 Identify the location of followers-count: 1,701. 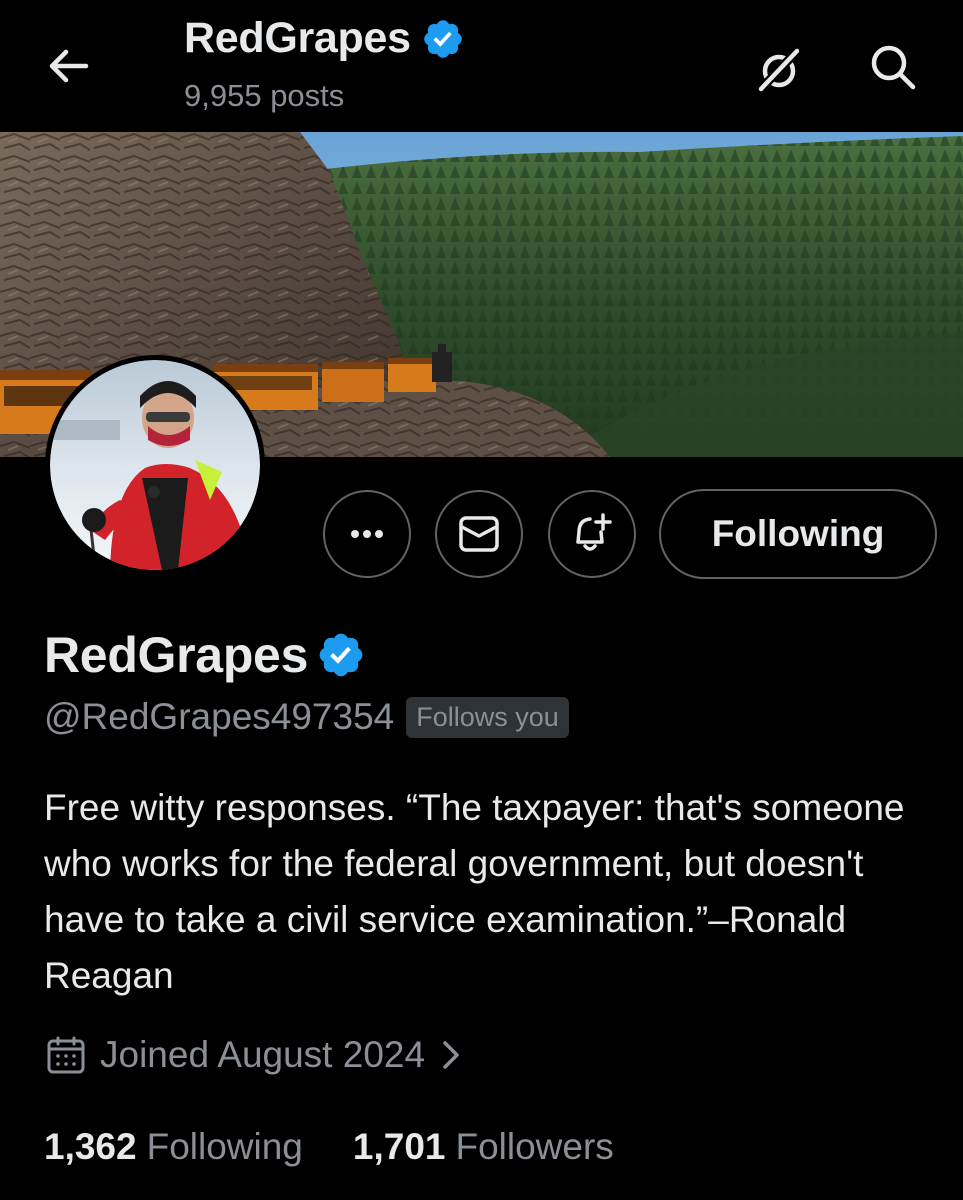
(399, 1146).